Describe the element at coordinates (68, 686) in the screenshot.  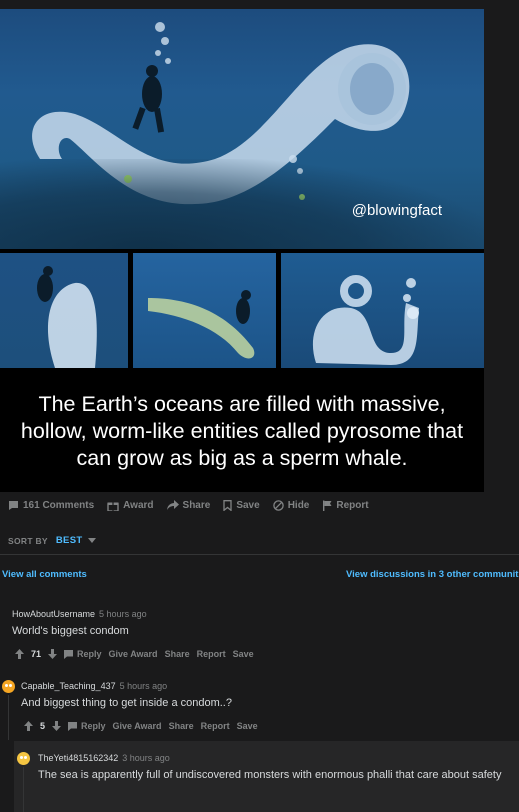
I see `comment-author: Capable_Teaching_437` at that location.